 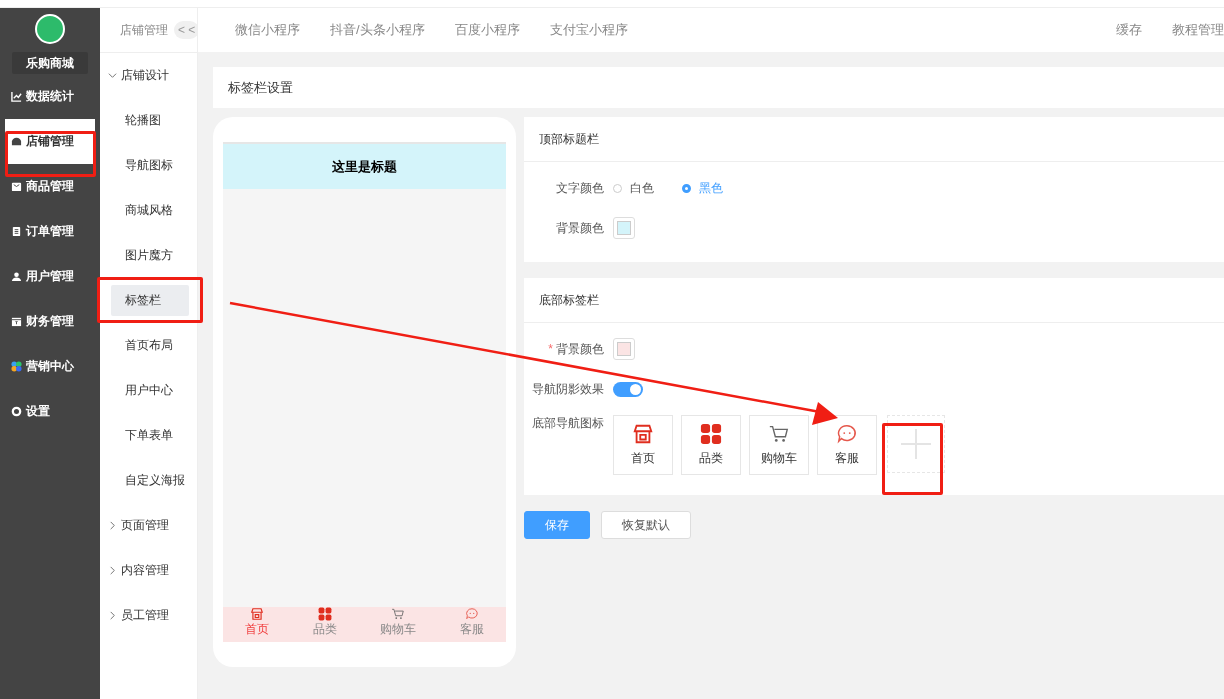 I want to click on group-label: 店铺设计, so click(x=145, y=75).